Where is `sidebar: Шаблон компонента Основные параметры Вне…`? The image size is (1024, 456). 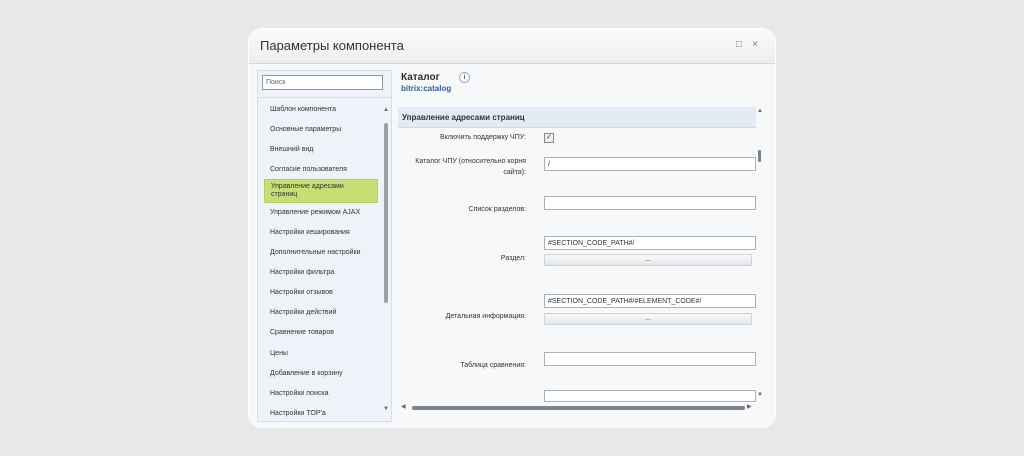 sidebar: Шаблон компонента Основные параметры Вне… is located at coordinates (324, 246).